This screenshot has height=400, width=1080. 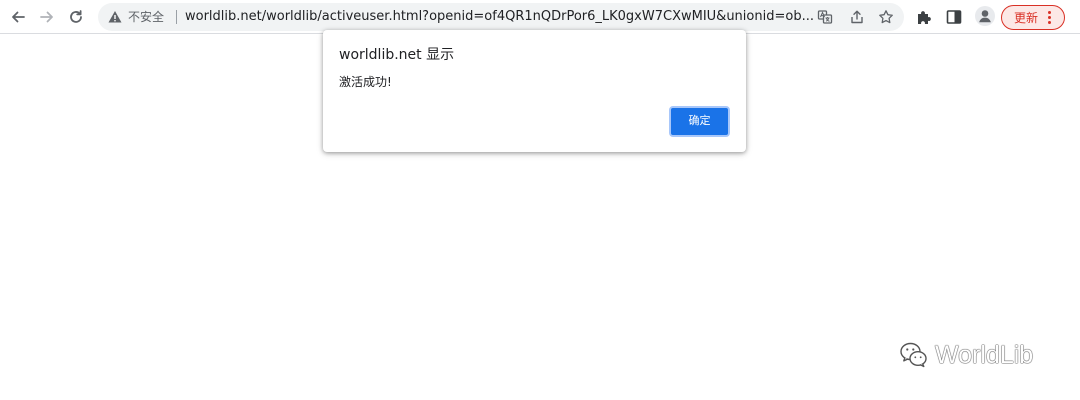 I want to click on update-button: 更新, so click(x=1033, y=17).